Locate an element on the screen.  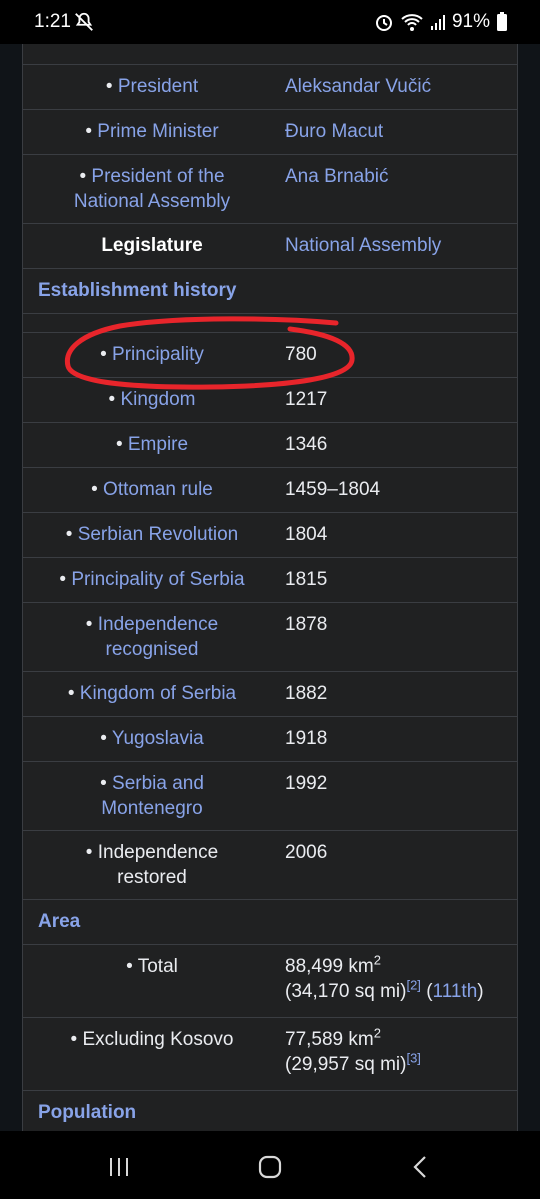
total-label: Total is located at coordinates (157, 966).